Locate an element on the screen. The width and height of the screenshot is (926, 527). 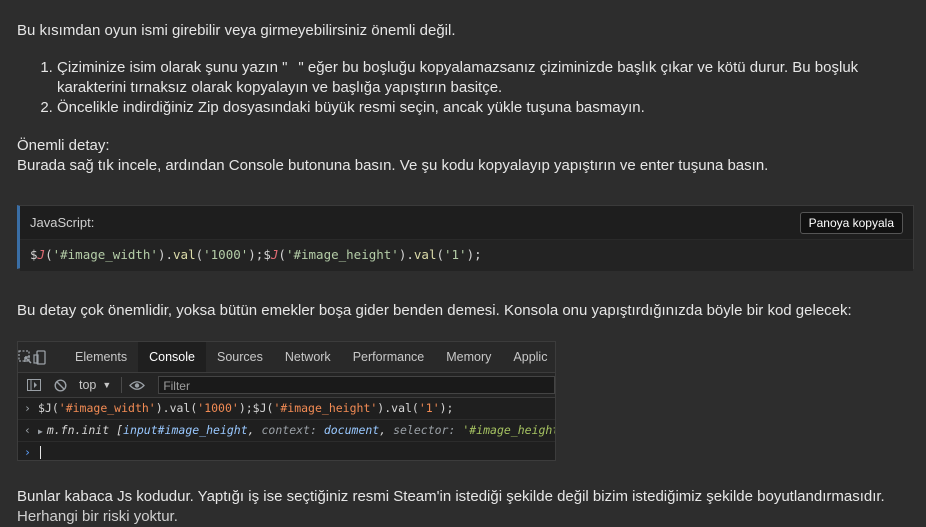
text-caret is located at coordinates (40, 452).